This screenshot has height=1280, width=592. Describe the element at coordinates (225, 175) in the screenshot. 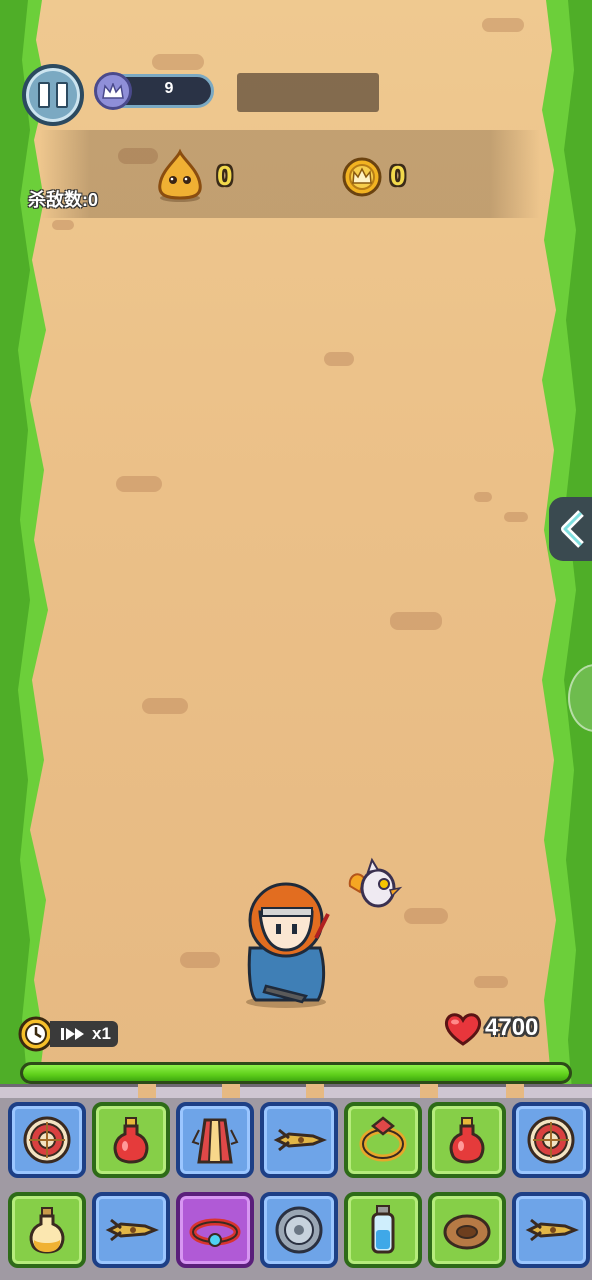

I see `slime-count: 0` at that location.